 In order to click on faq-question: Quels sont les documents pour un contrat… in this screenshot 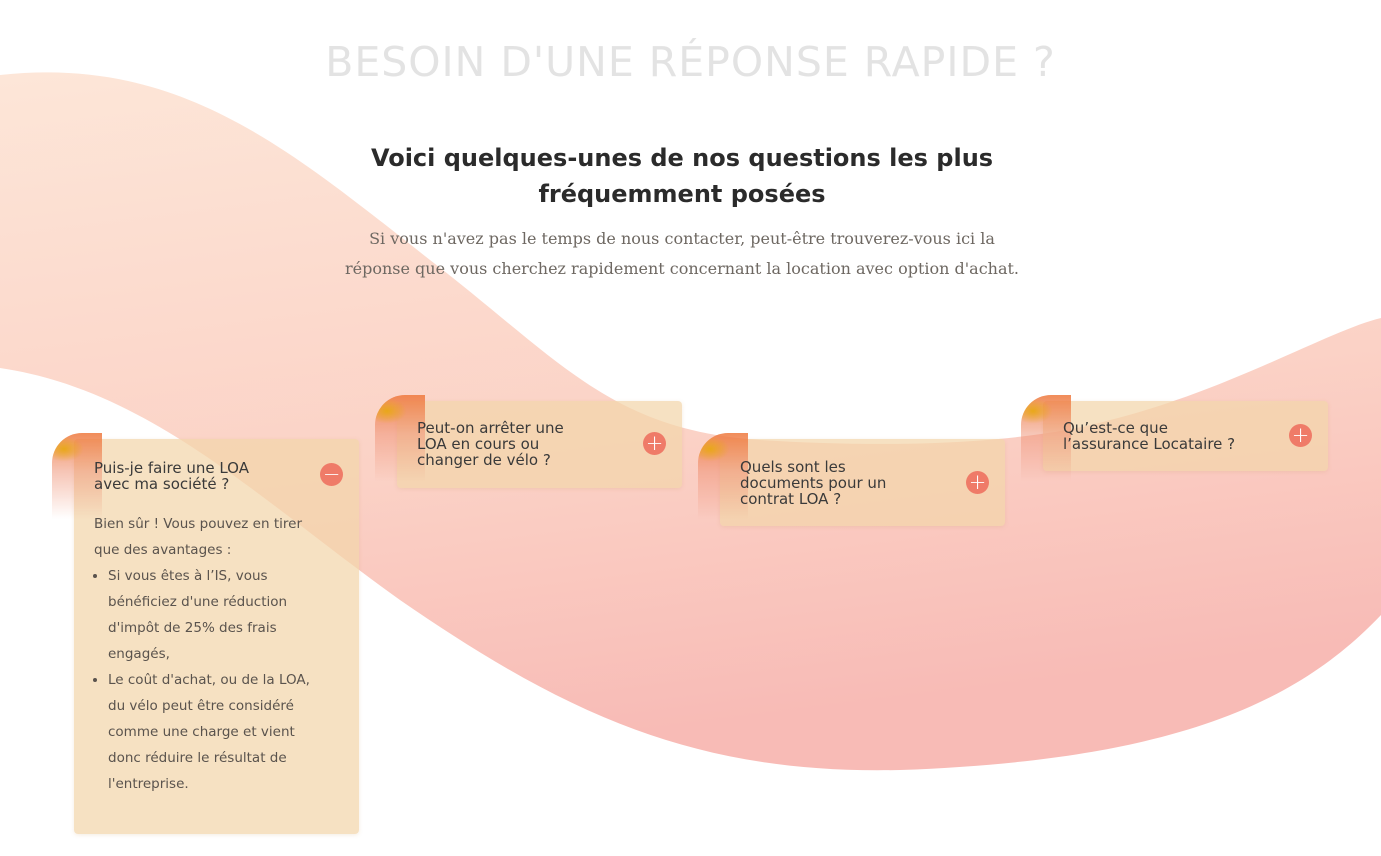, I will do `click(845, 483)`.